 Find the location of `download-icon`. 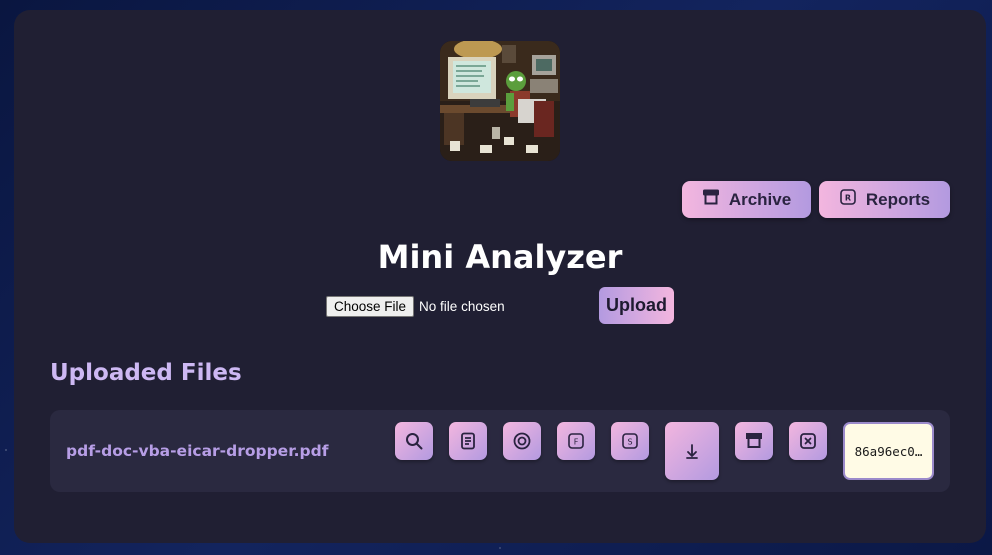

download-icon is located at coordinates (692, 451).